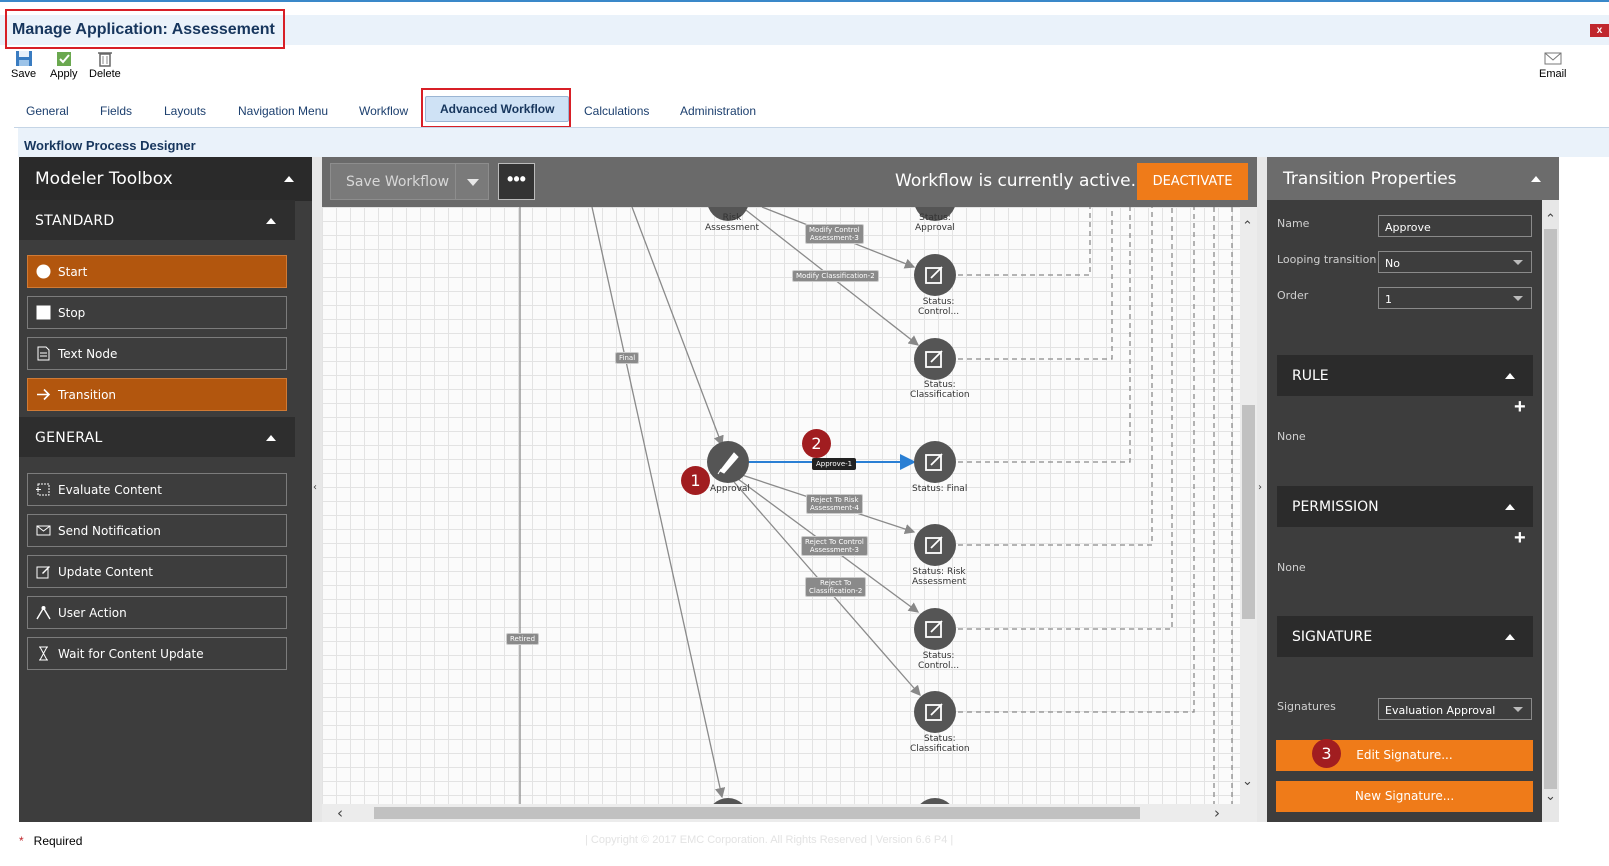  Describe the element at coordinates (1455, 298) in the screenshot. I see `order-select: 1` at that location.